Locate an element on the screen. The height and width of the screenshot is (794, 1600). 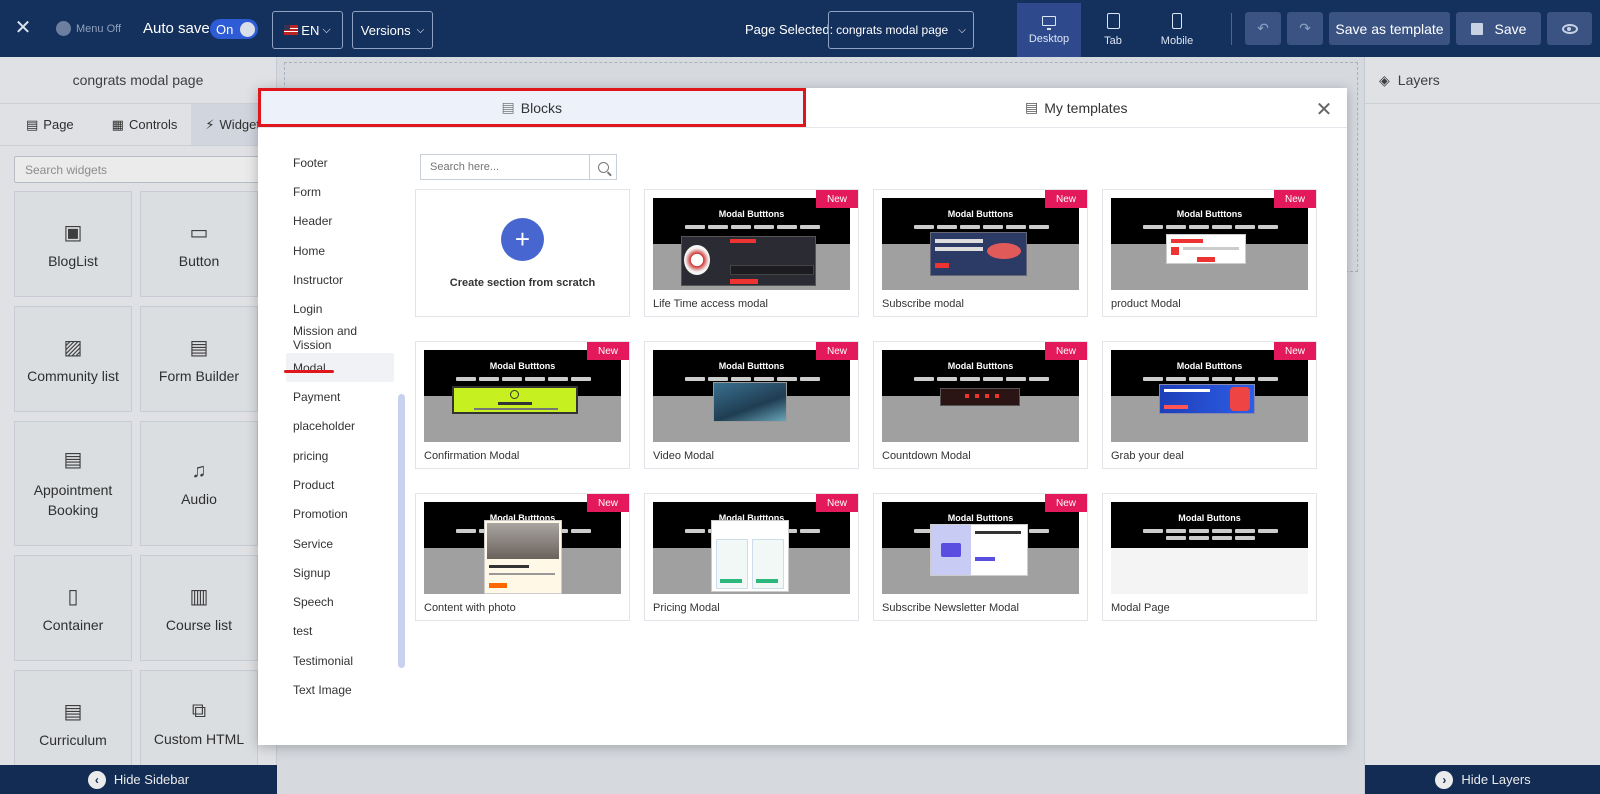
versions-button: Versions ⌵ is located at coordinates (392, 30).